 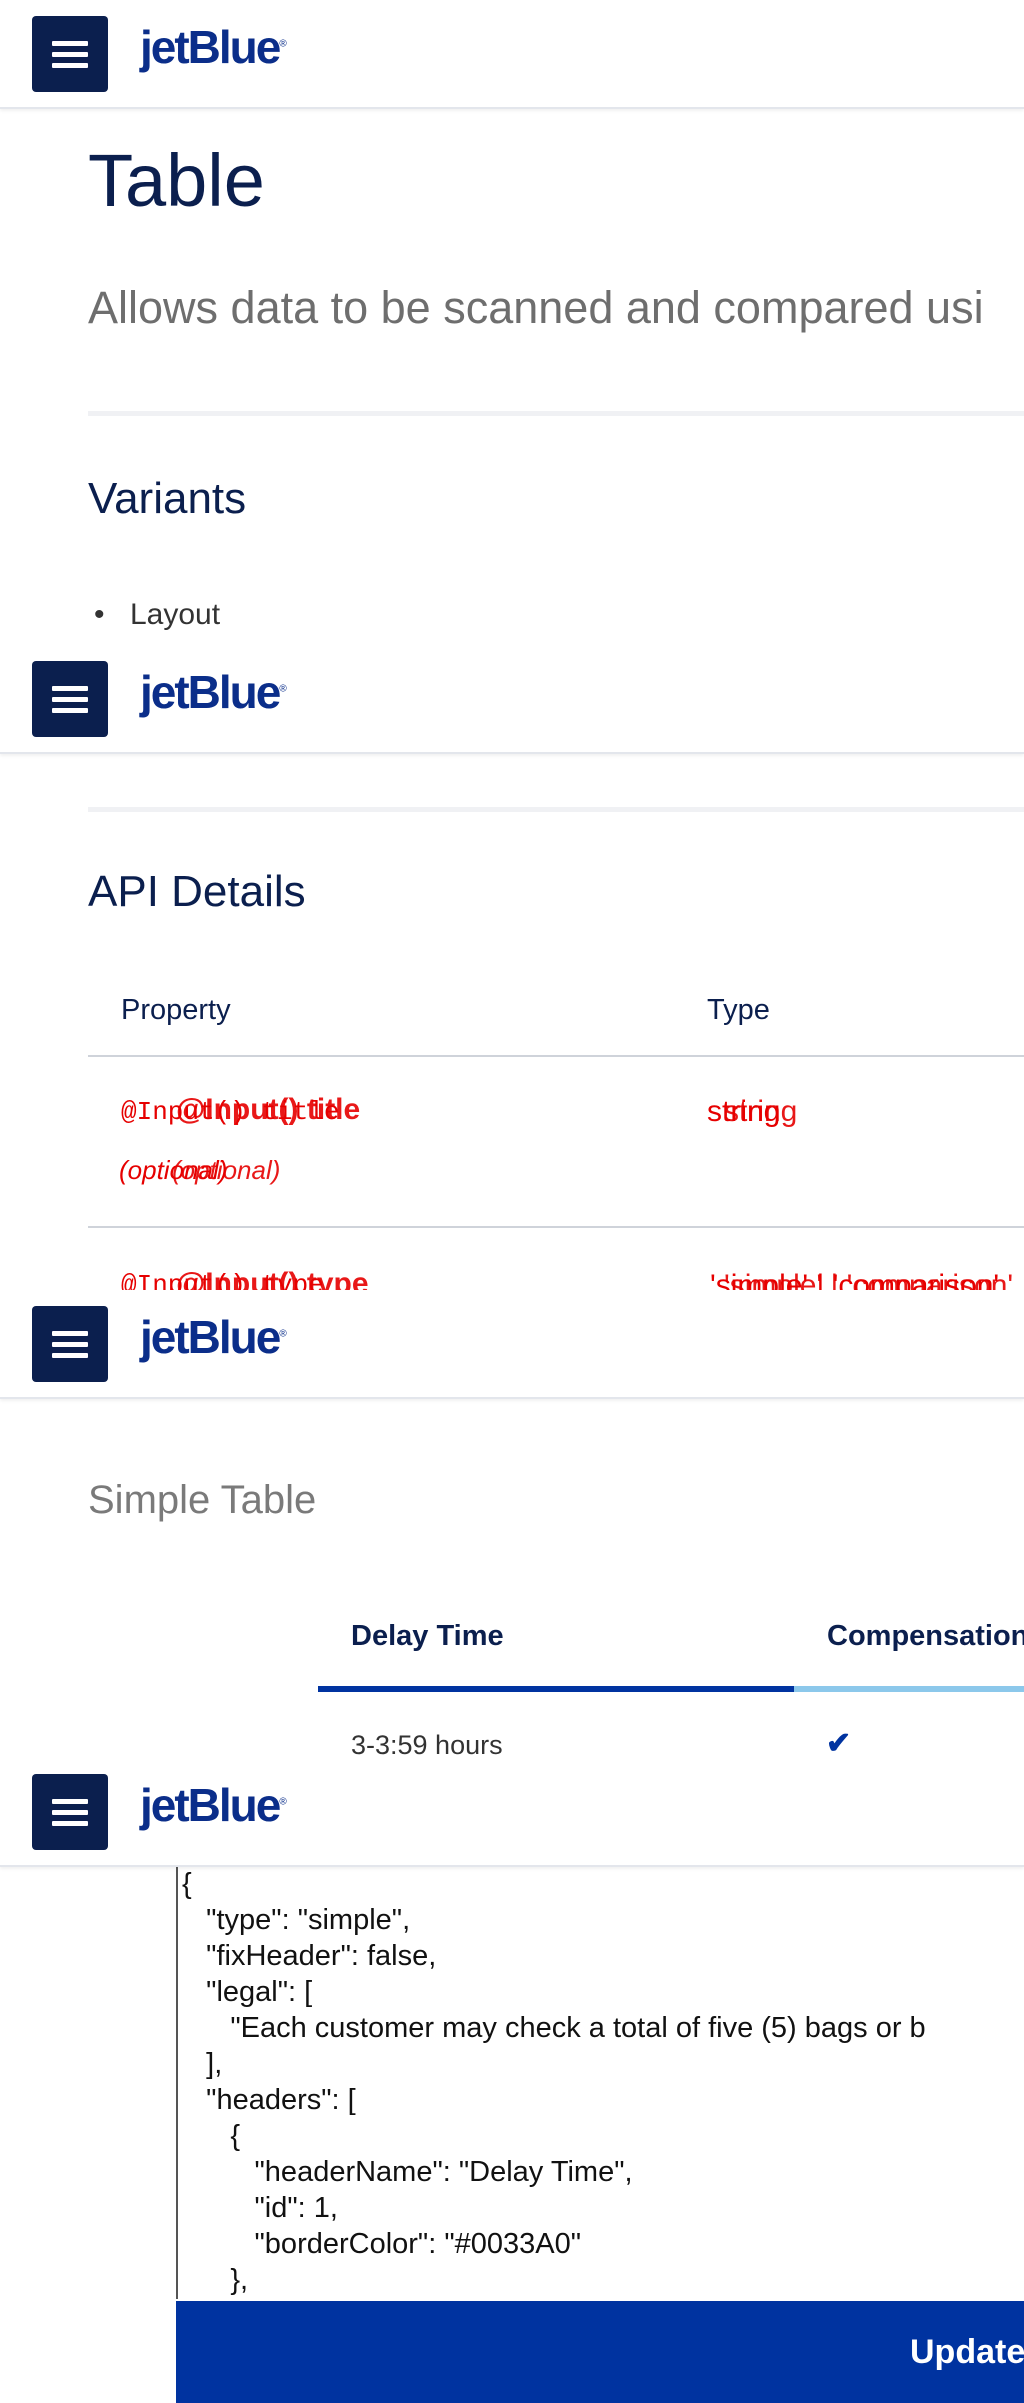 What do you see at coordinates (226, 1170) in the screenshot?
I see `optional-label-overlay: (optional)` at bounding box center [226, 1170].